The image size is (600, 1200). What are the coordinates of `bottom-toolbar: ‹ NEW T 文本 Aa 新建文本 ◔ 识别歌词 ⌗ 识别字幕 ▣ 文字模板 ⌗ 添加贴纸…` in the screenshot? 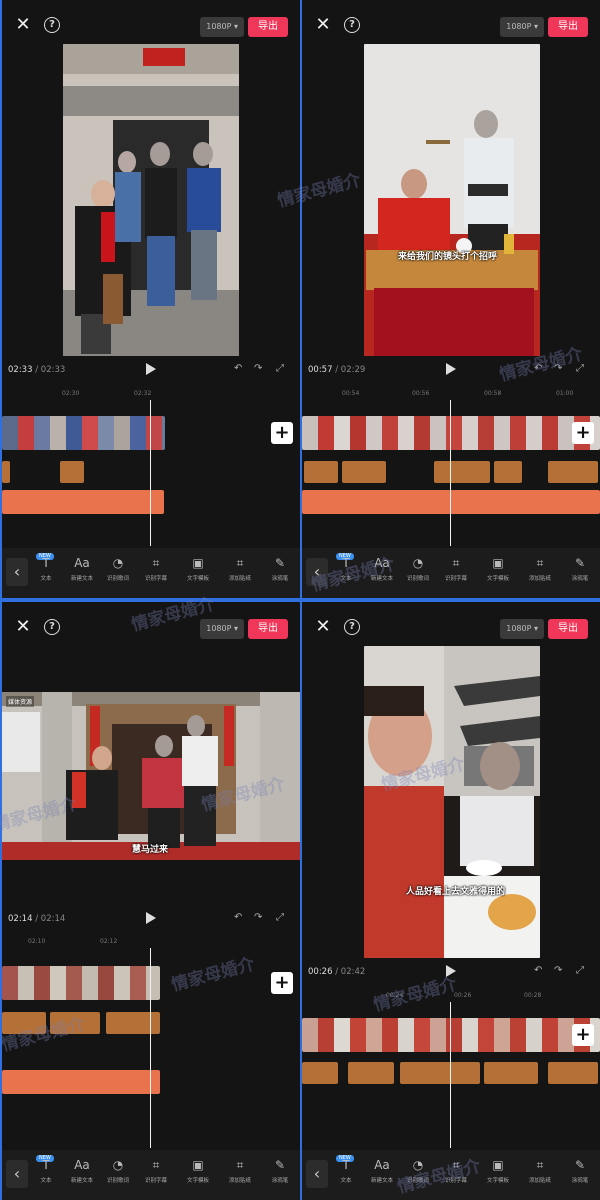 It's located at (151, 573).